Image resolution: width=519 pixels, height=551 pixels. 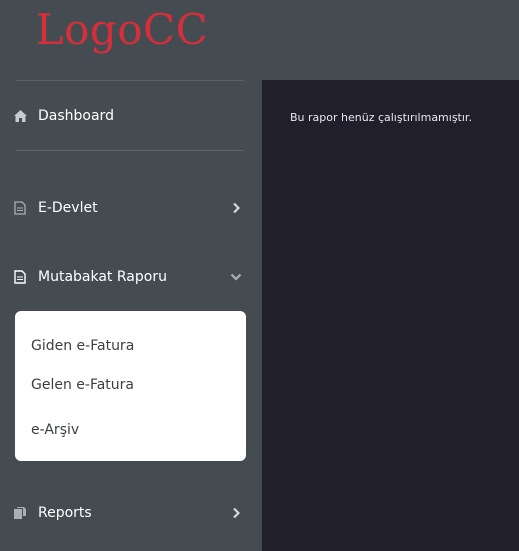 I want to click on sidebar-item-label: Reports, so click(x=65, y=513).